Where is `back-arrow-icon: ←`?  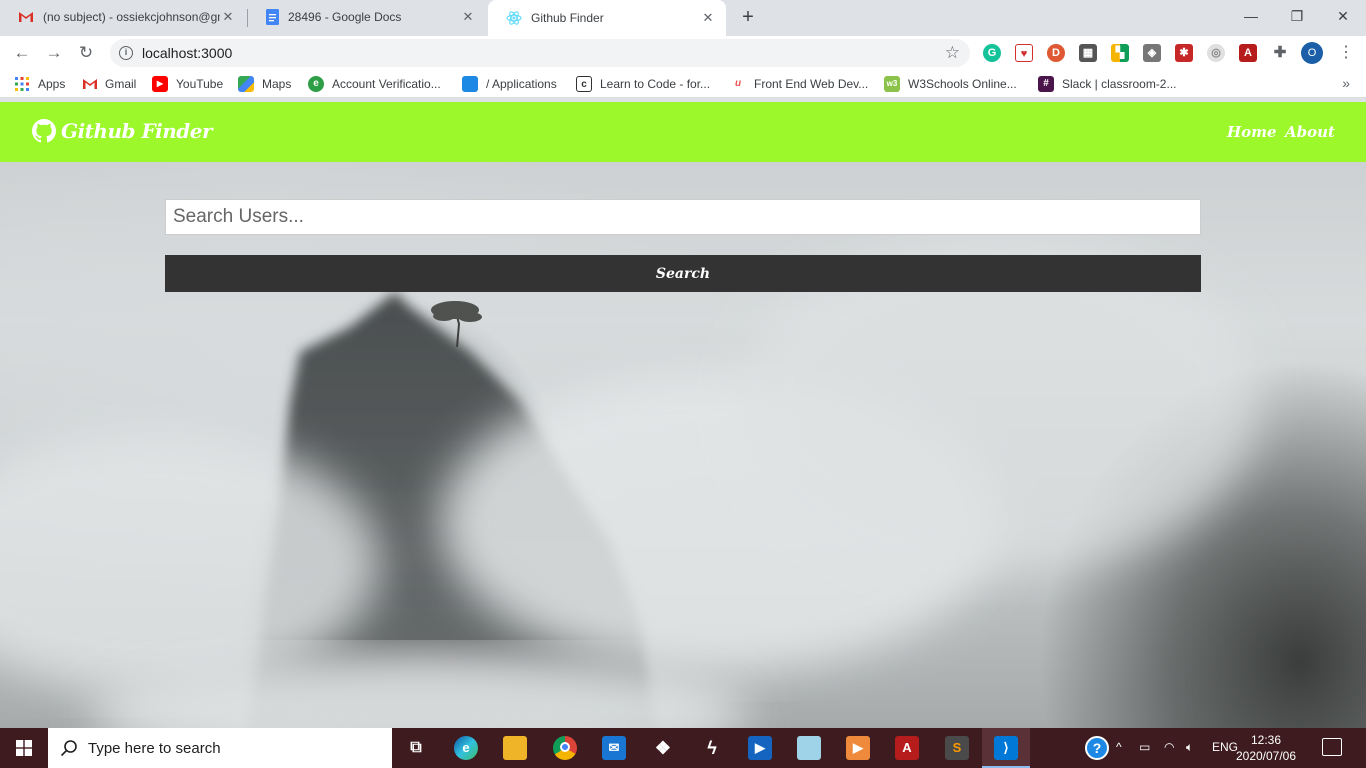 back-arrow-icon: ← is located at coordinates (22, 53).